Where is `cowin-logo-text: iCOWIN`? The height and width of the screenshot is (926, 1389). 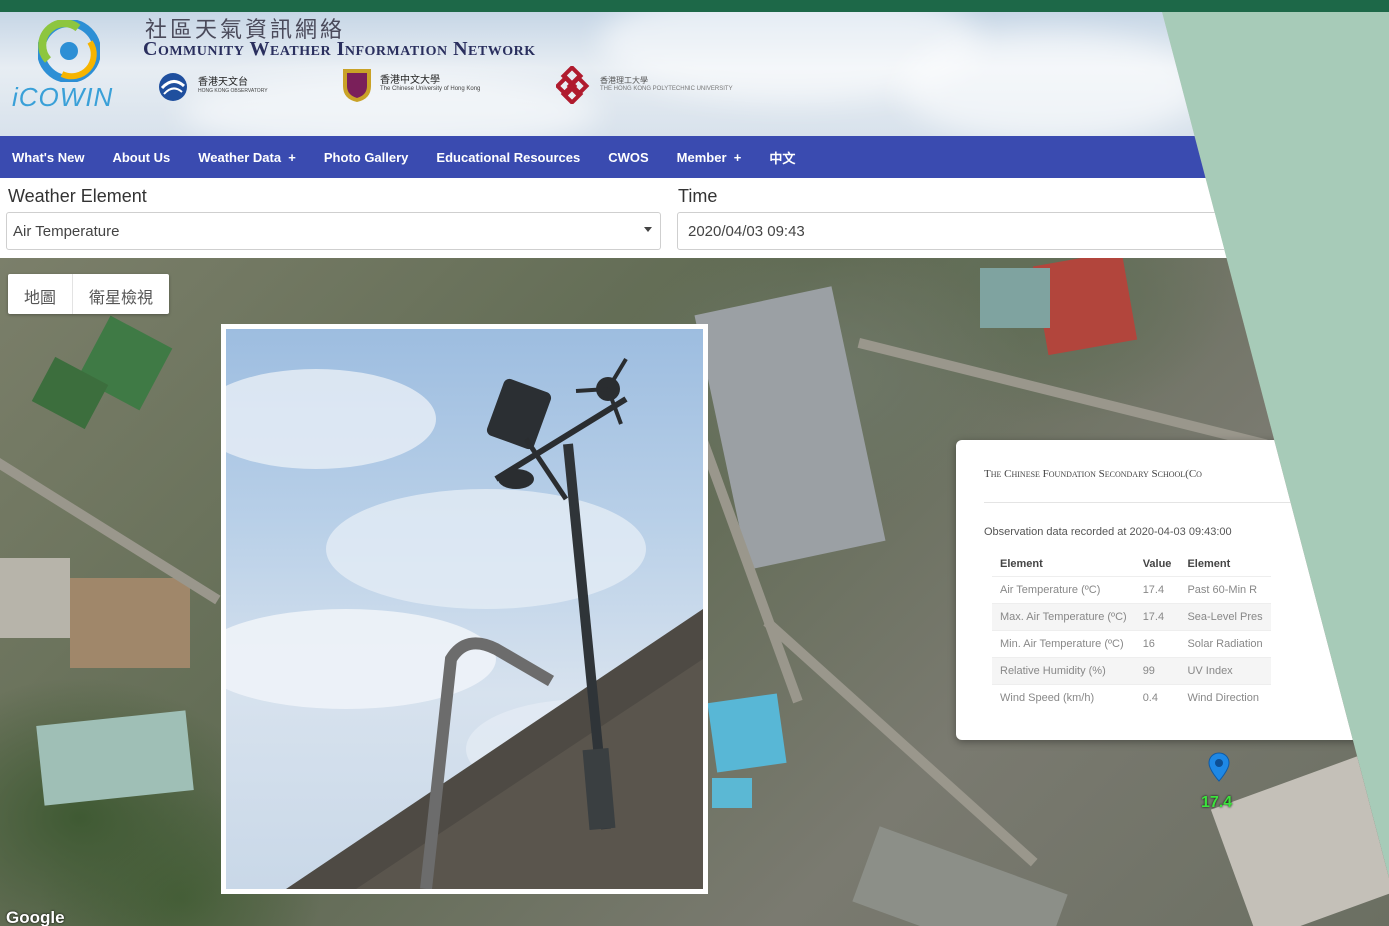 cowin-logo-text: iCOWIN is located at coordinates (63, 97).